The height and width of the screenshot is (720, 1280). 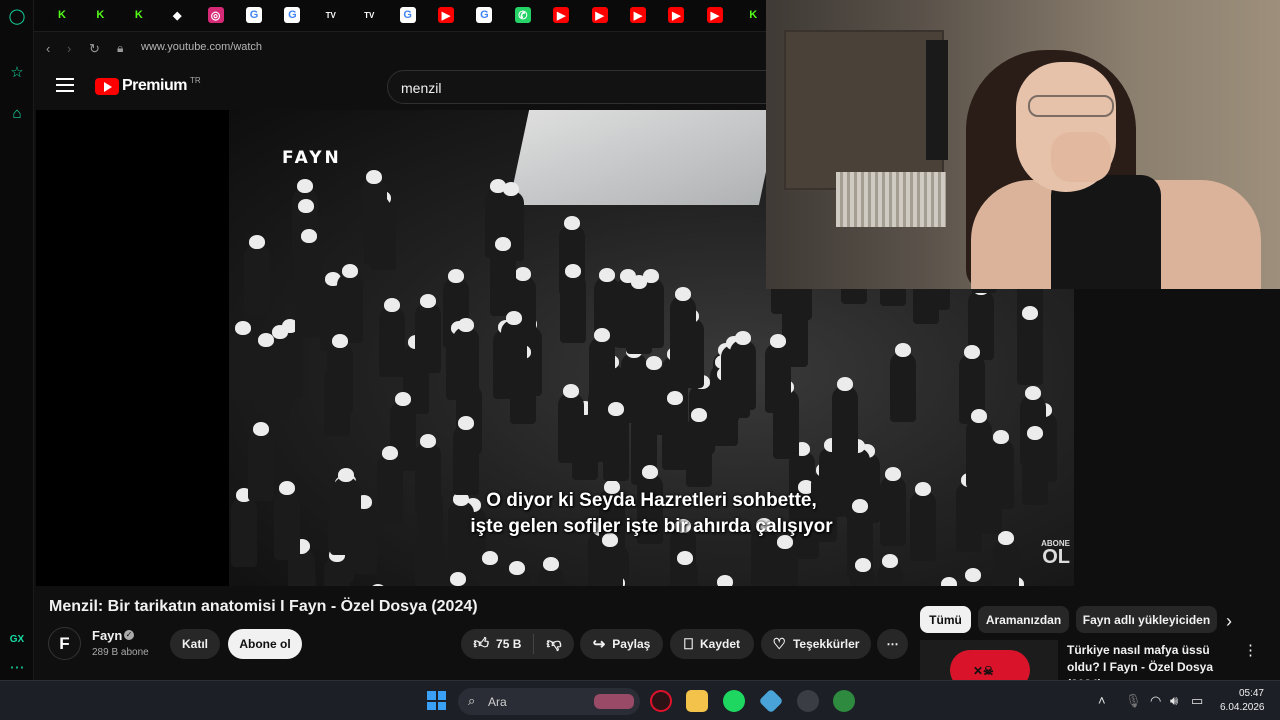 I want to click on webcam-radiator, so click(x=891, y=199).